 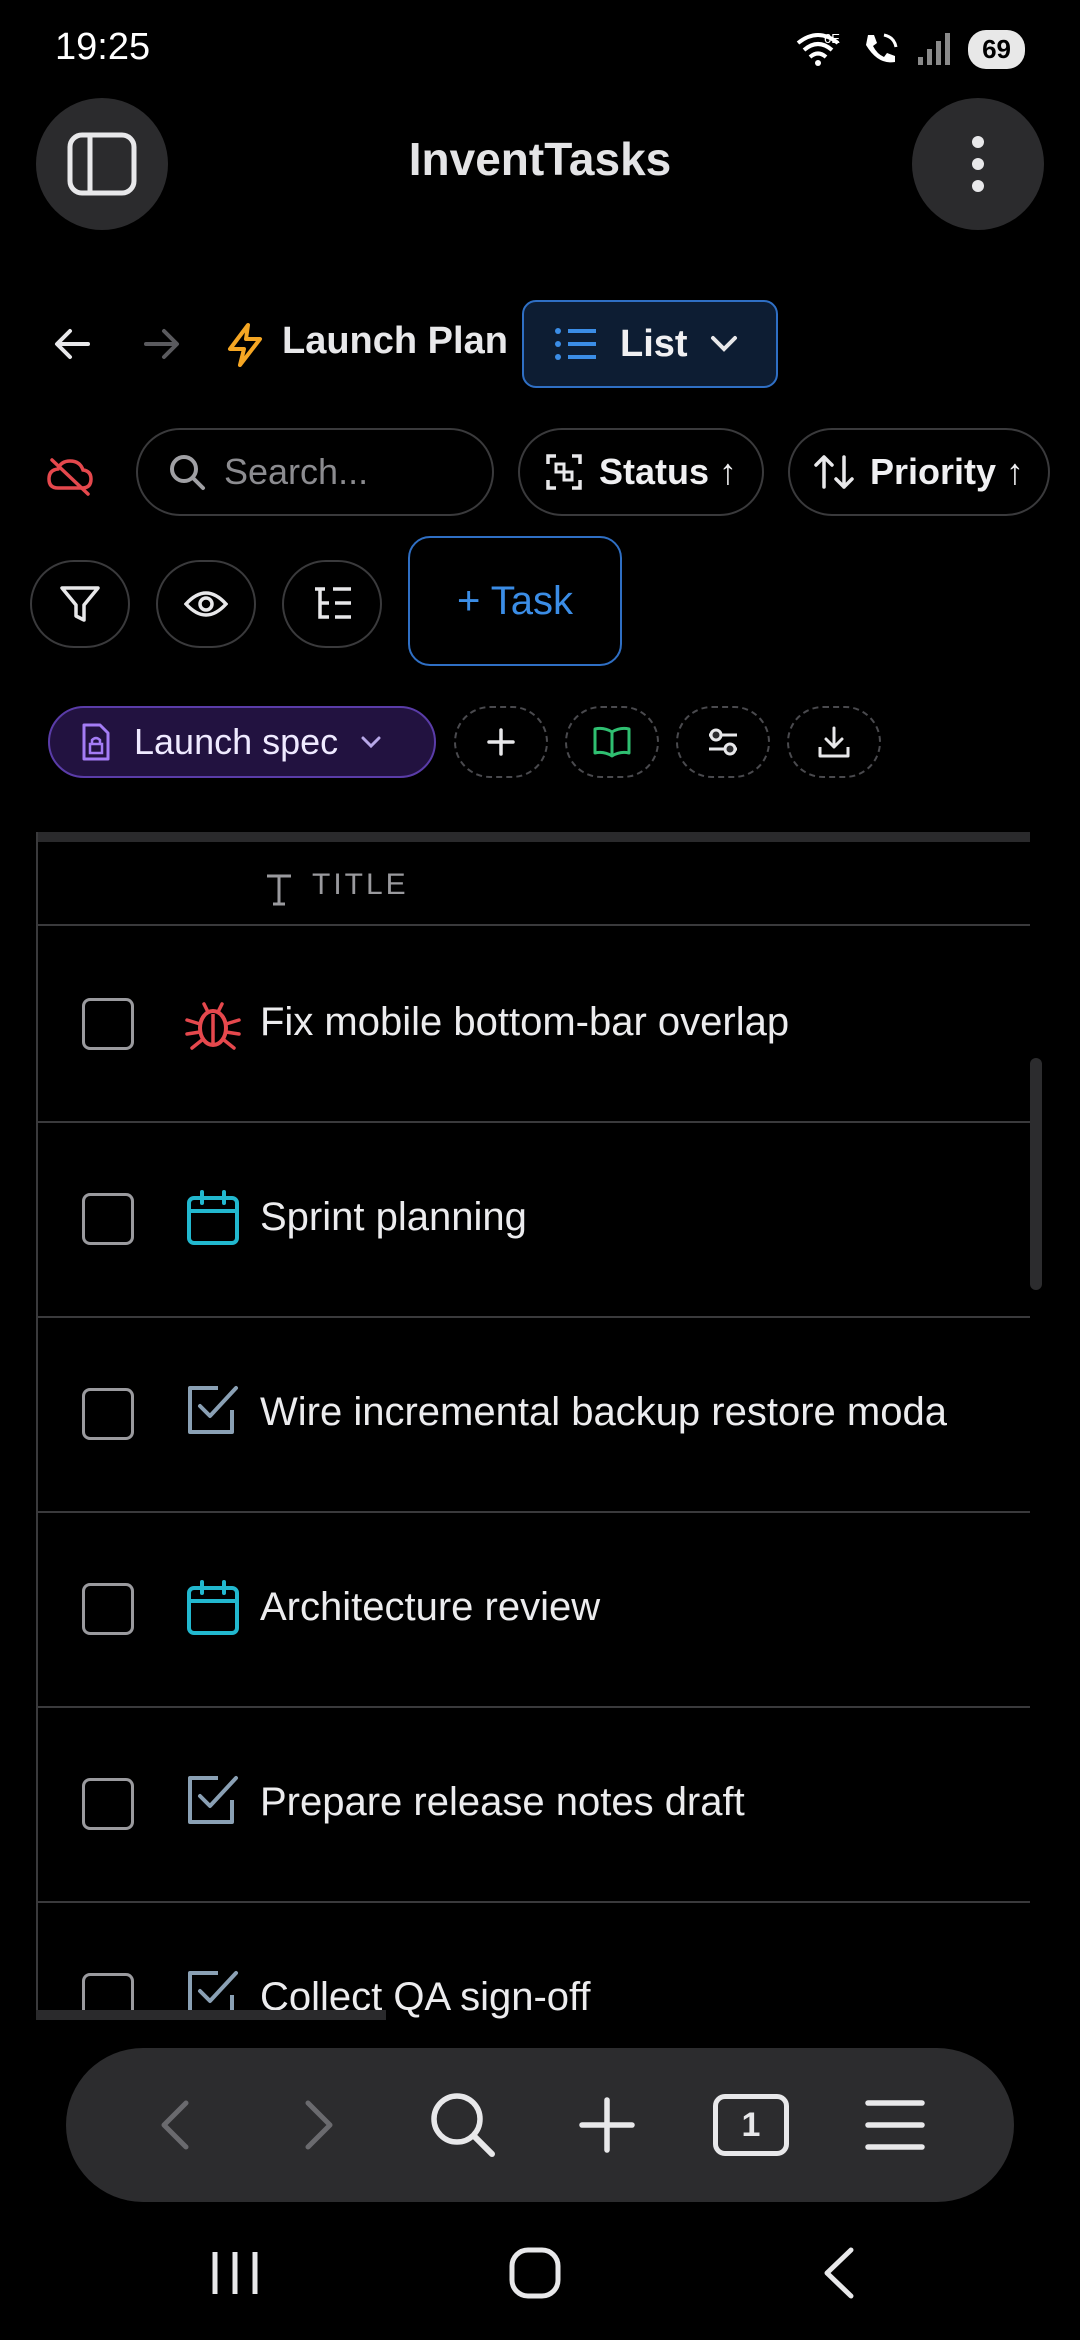 I want to click on table-vertical-scrollbar, so click(x=1036, y=1174).